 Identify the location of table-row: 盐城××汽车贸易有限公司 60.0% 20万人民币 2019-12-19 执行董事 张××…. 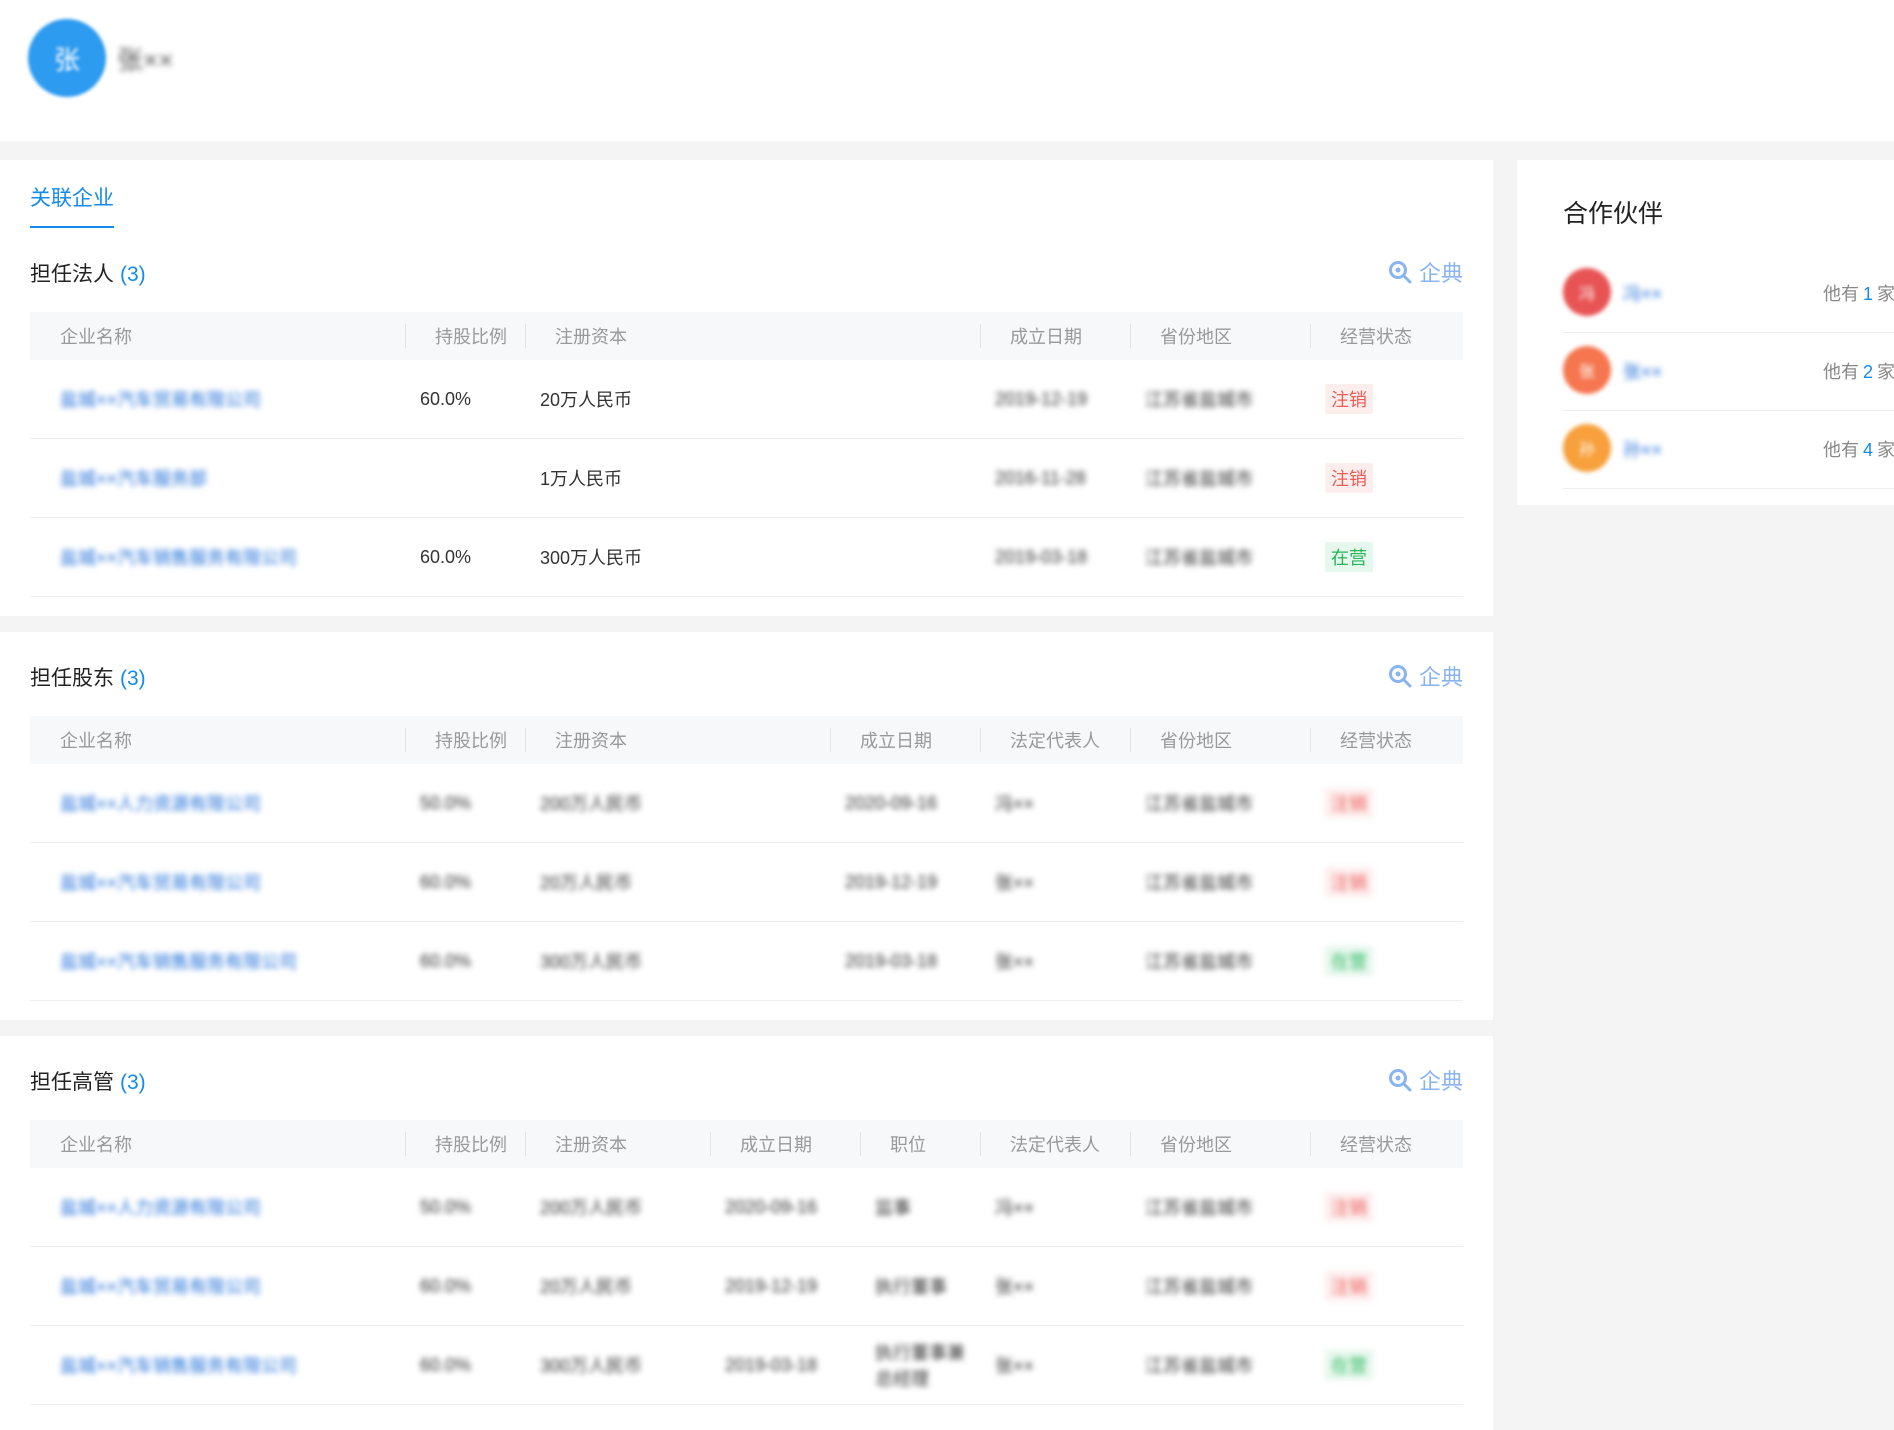
(746, 1286).